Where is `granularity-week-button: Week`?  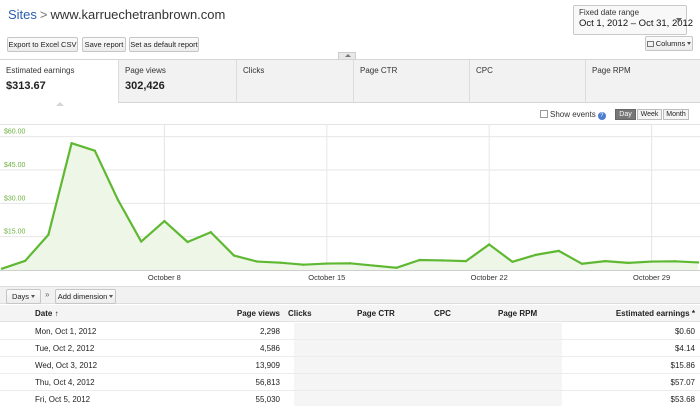 granularity-week-button: Week is located at coordinates (649, 114).